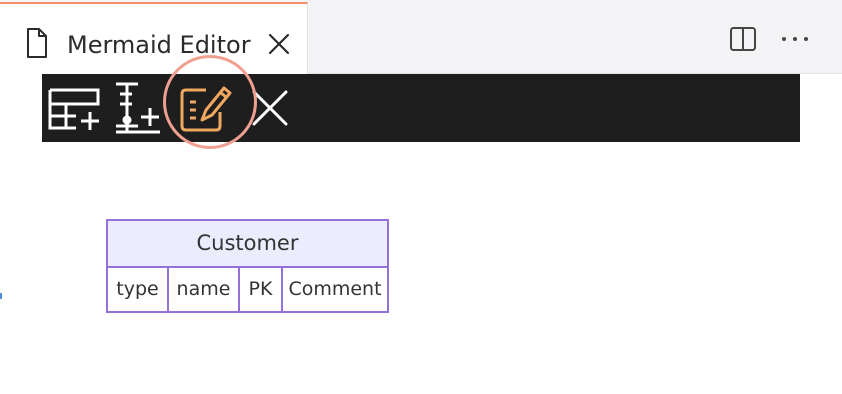 The width and height of the screenshot is (842, 394). I want to click on tab-title: Mermaid Editor, so click(159, 45).